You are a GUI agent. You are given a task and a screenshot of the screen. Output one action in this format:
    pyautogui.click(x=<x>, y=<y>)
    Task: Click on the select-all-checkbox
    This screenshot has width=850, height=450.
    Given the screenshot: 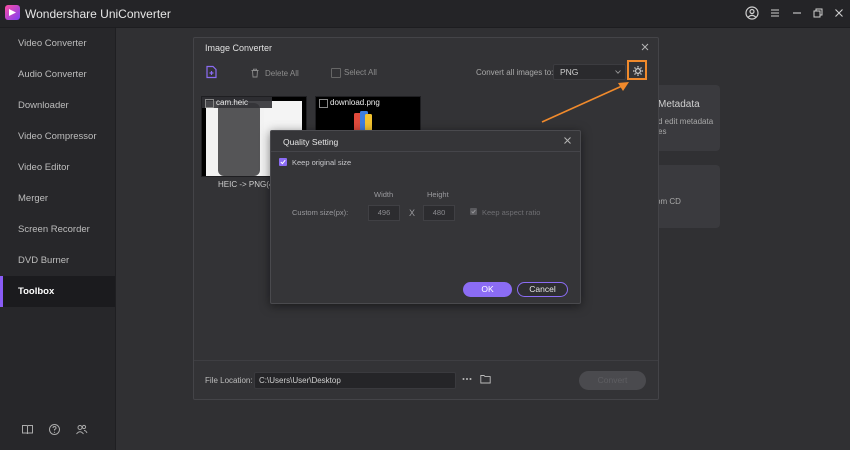 What is the action you would take?
    pyautogui.click(x=336, y=73)
    